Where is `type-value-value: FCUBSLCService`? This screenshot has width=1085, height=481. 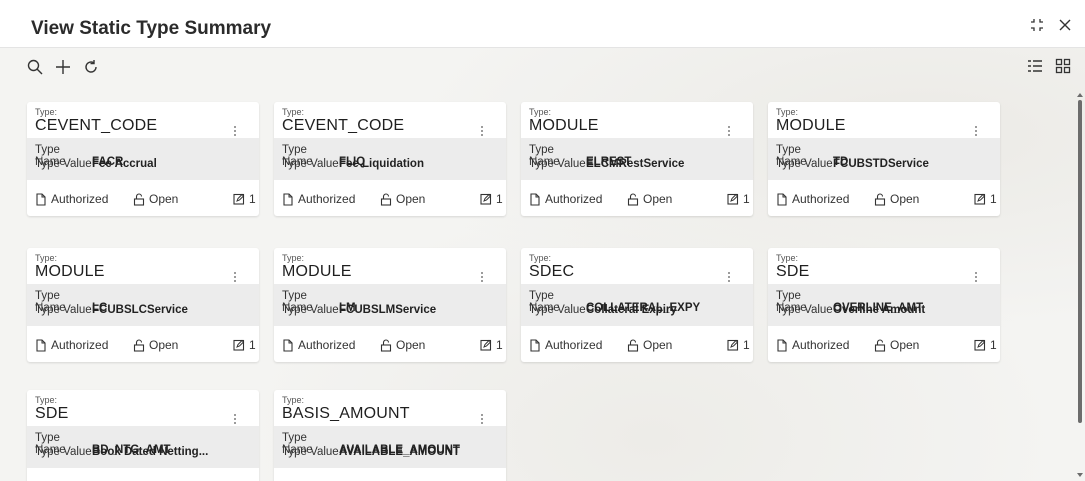
type-value-value: FCUBSLCService is located at coordinates (140, 310).